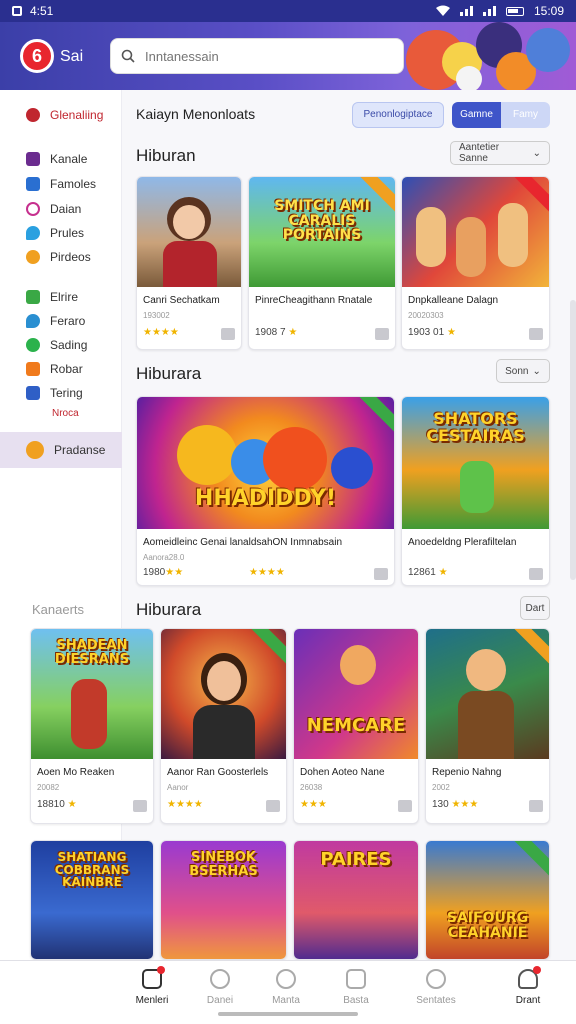  I want to click on game-card: SAIFOURG CEAHANIE, so click(487, 900).